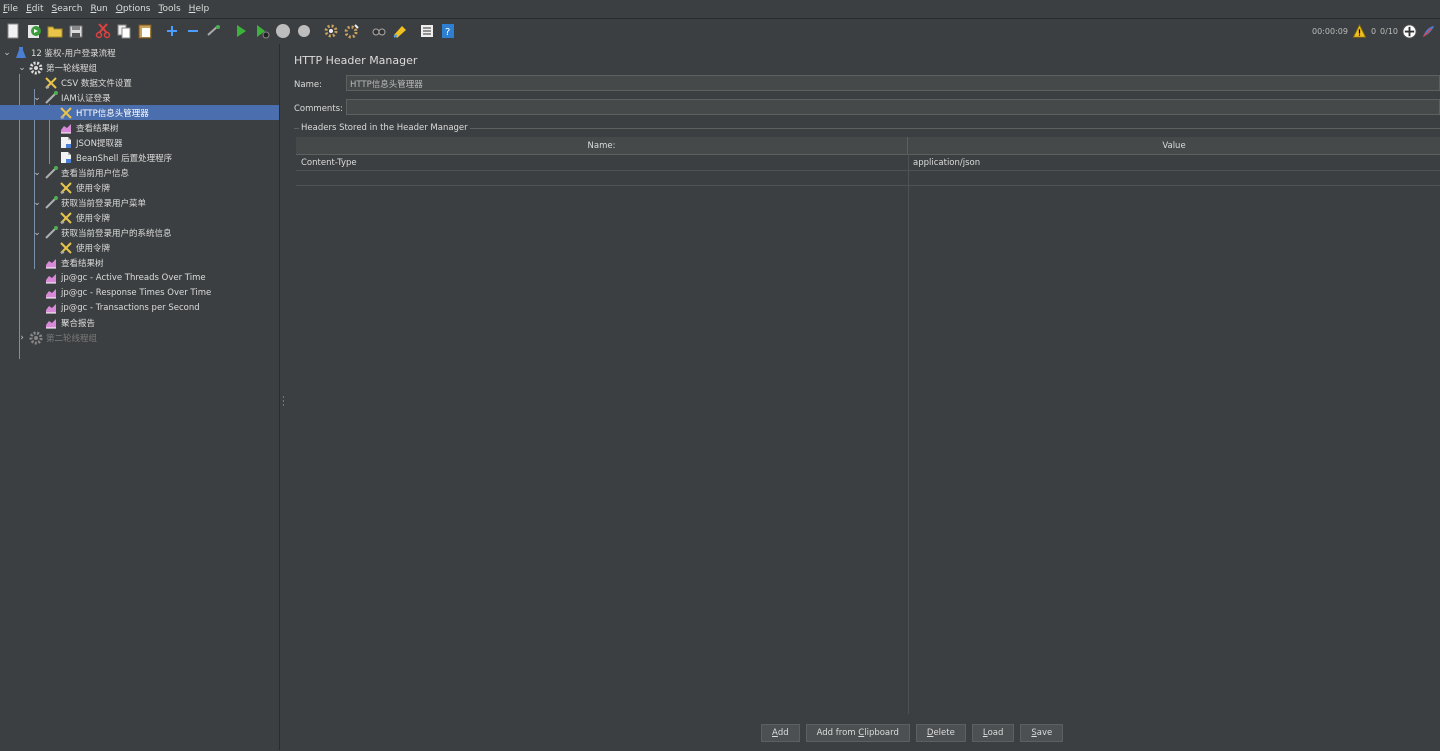 The width and height of the screenshot is (1440, 751). Describe the element at coordinates (139, 292) in the screenshot. I see `tree-node-response-times: jp@gc - Response Times Over Time` at that location.